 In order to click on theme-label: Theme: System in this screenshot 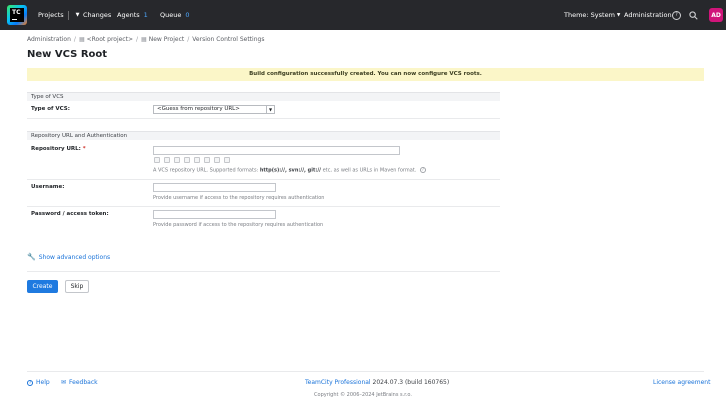, I will do `click(589, 15)`.